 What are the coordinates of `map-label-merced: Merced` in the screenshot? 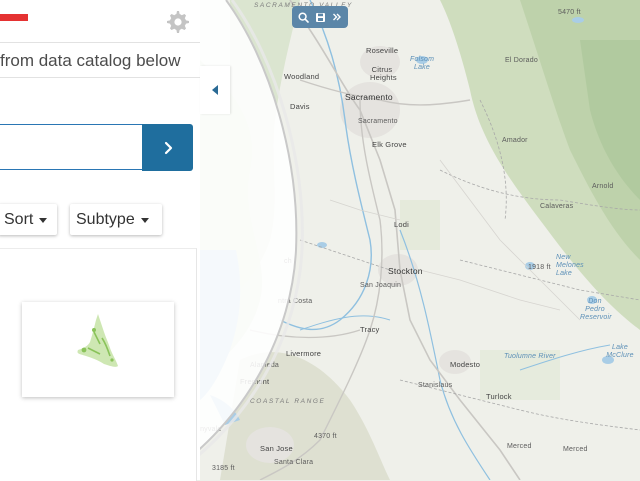 It's located at (575, 449).